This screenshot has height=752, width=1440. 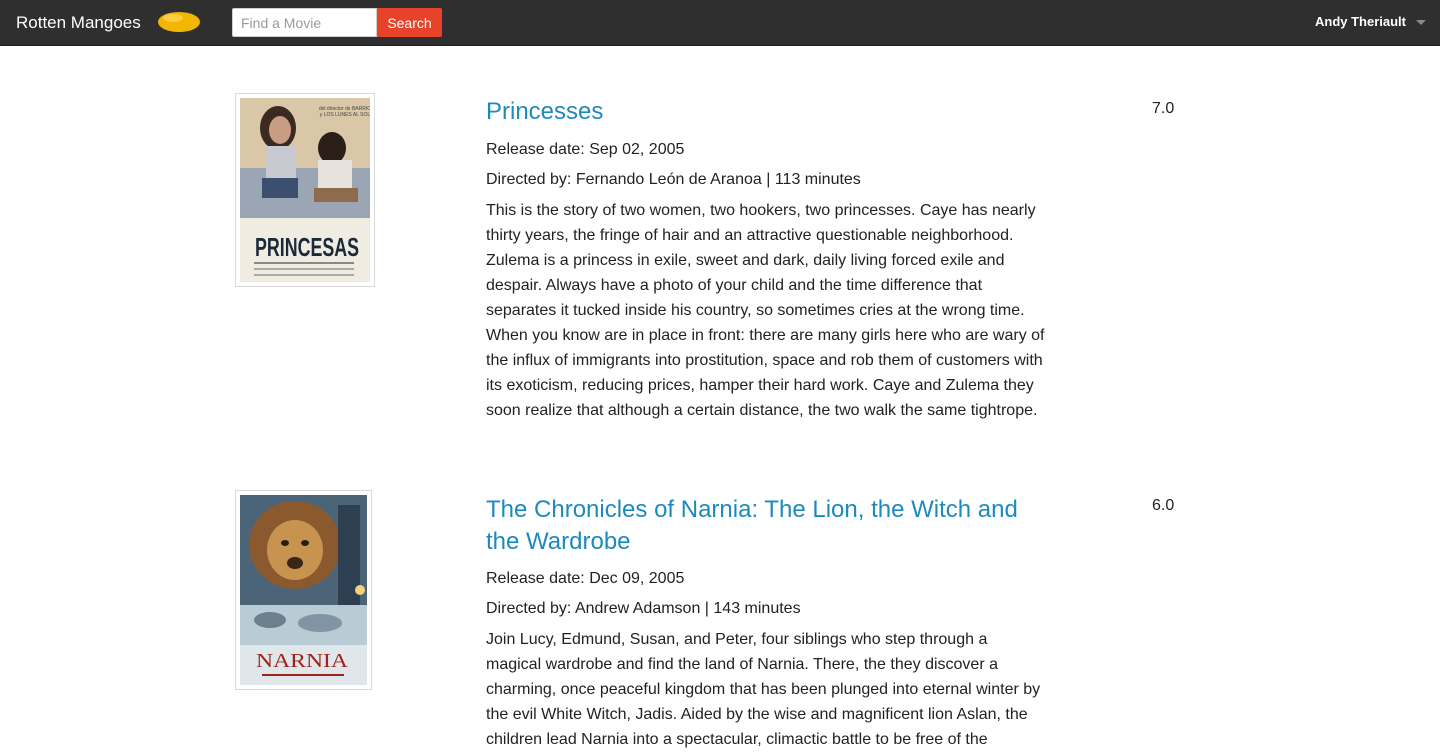 What do you see at coordinates (1163, 108) in the screenshot?
I see `movie-rating: 7.0` at bounding box center [1163, 108].